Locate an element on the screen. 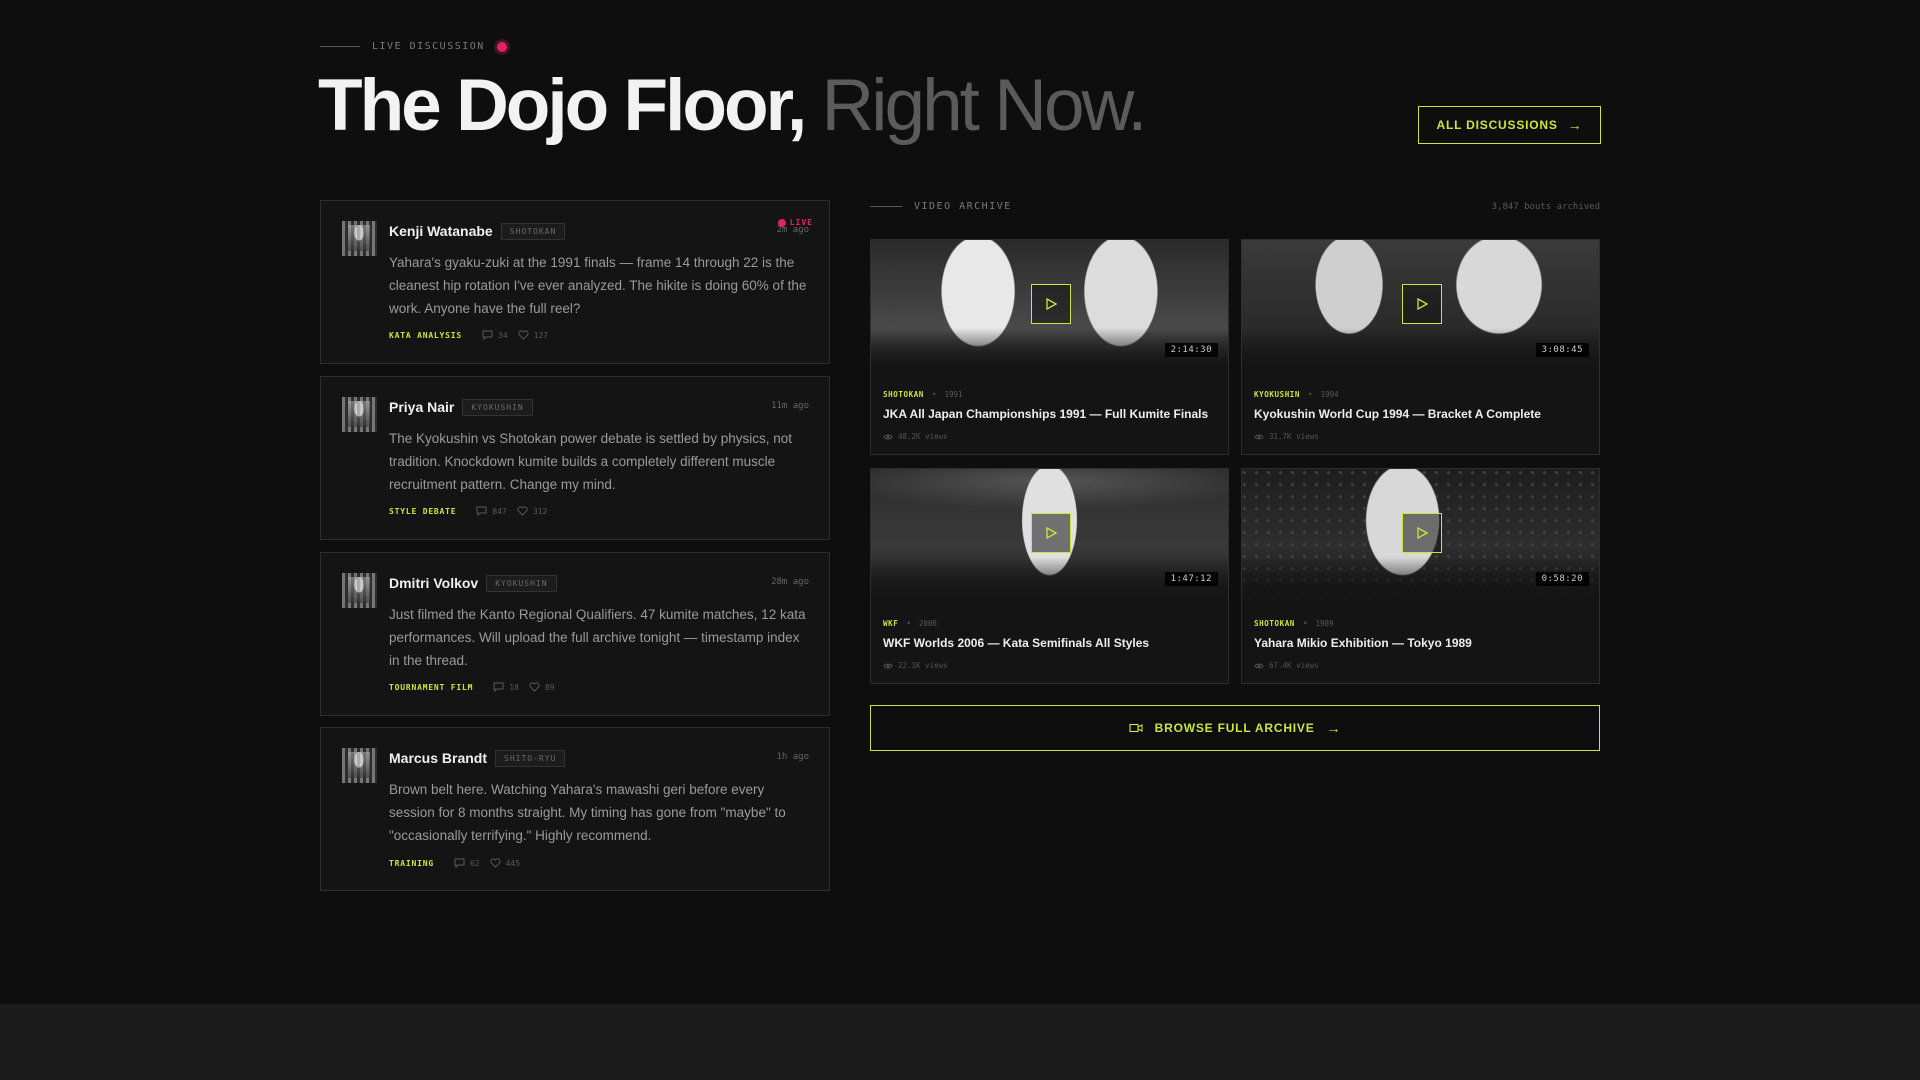 The width and height of the screenshot is (1920, 1080). video-year: 1989 is located at coordinates (1324, 623).